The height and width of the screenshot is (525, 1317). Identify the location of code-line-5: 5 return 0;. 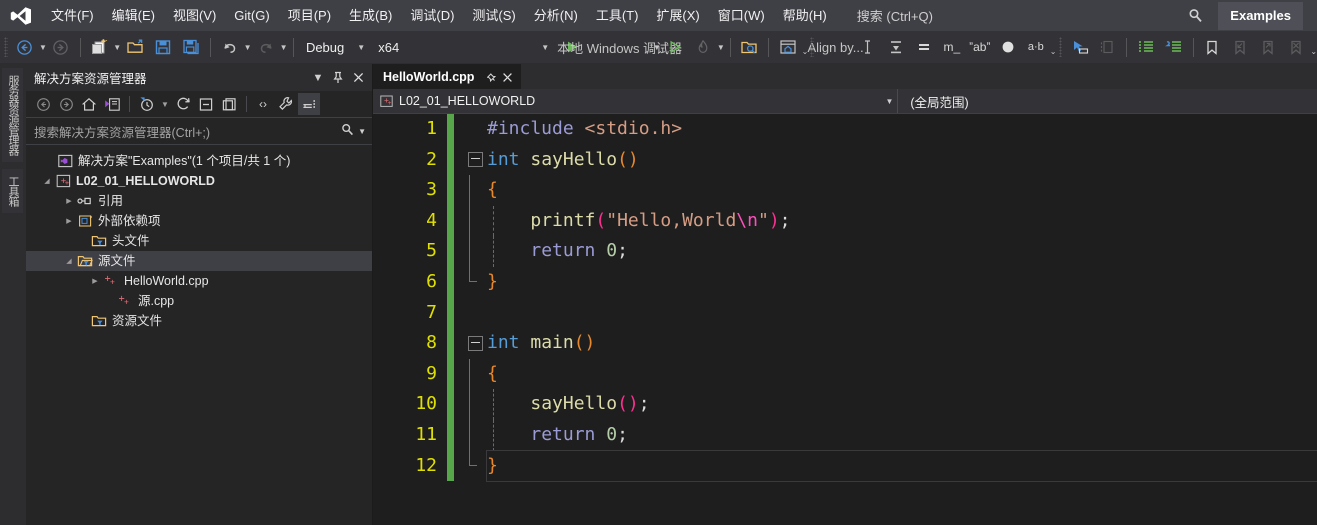
(845, 251).